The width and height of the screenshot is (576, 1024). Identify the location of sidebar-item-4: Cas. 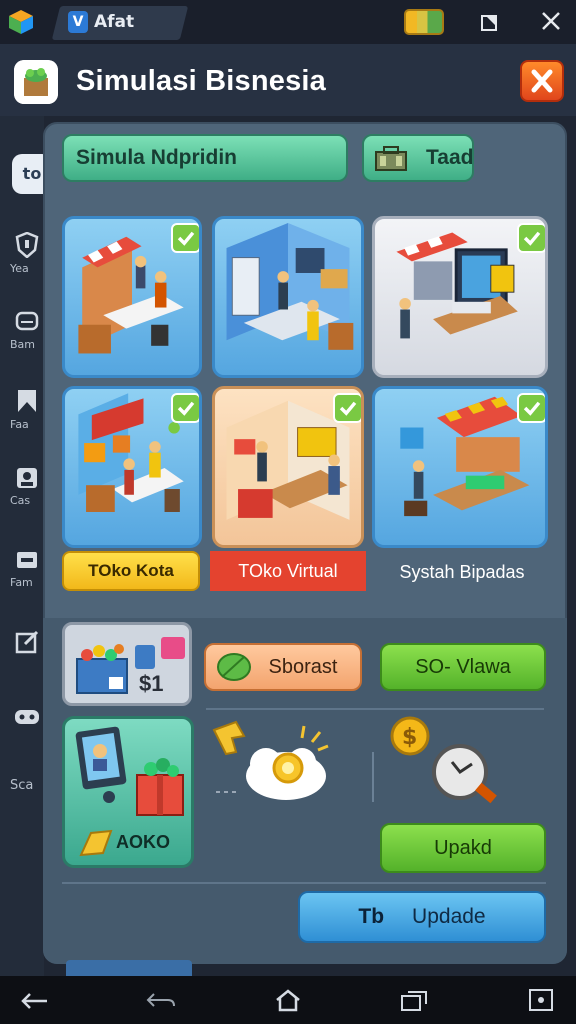
(27, 494).